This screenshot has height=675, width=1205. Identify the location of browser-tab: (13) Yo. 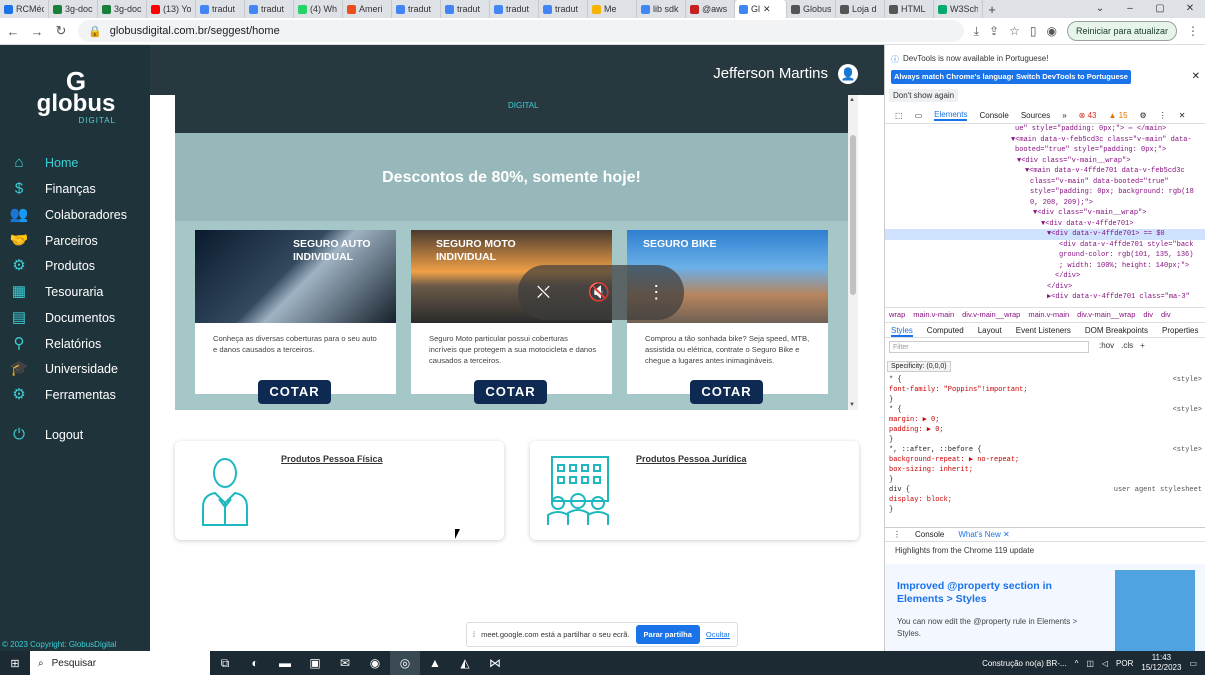
(171, 9).